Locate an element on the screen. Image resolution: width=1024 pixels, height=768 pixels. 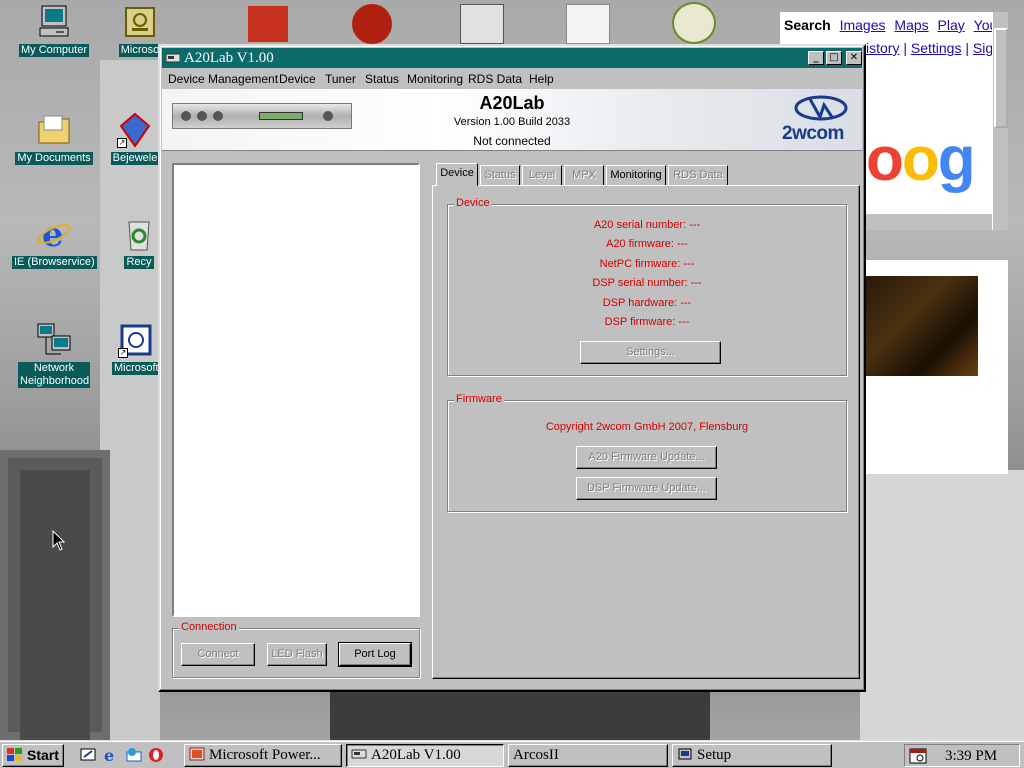
task-label: A20Lab V1.00 is located at coordinates (416, 755).